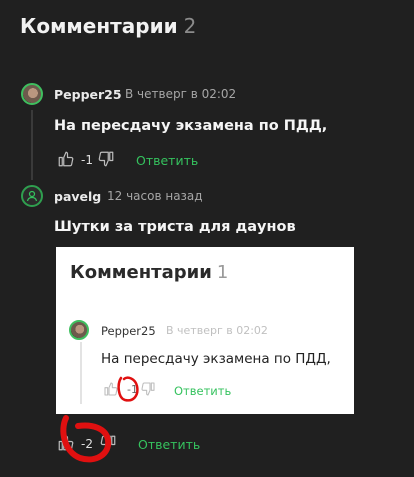 This screenshot has height=477, width=414. I want to click on embedded-reply: Ответить, so click(203, 391).